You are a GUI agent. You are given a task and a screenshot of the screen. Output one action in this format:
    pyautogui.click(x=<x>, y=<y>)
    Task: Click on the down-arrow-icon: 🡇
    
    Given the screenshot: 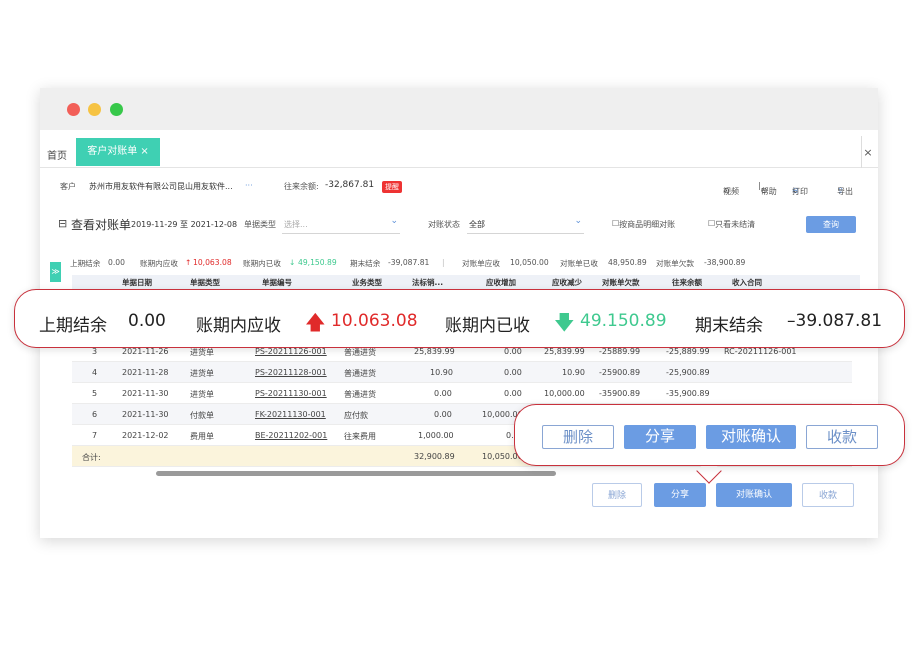 What is the action you would take?
    pyautogui.click(x=564, y=322)
    